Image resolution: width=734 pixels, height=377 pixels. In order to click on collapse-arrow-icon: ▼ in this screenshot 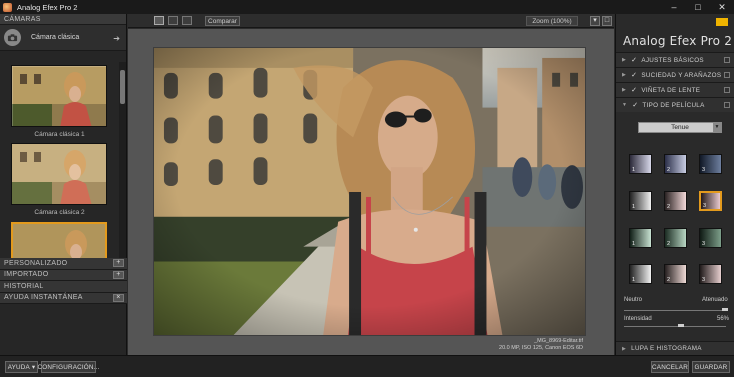, I will do `click(624, 105)`.